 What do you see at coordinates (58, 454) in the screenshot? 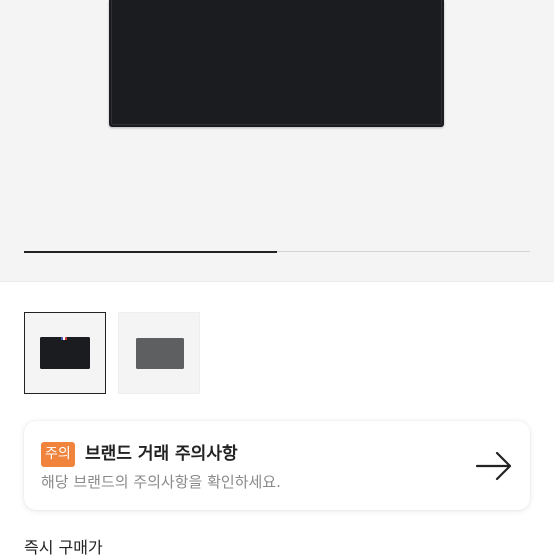
I see `caution-badge: 주의` at bounding box center [58, 454].